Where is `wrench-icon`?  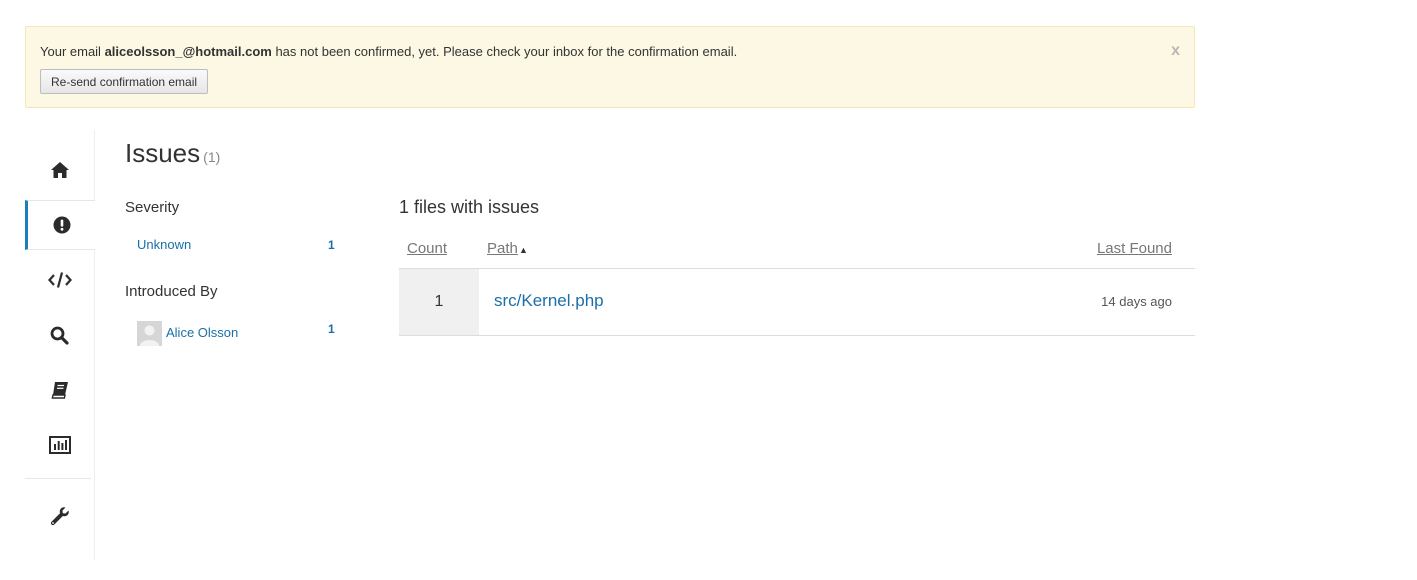
wrench-icon is located at coordinates (59, 516).